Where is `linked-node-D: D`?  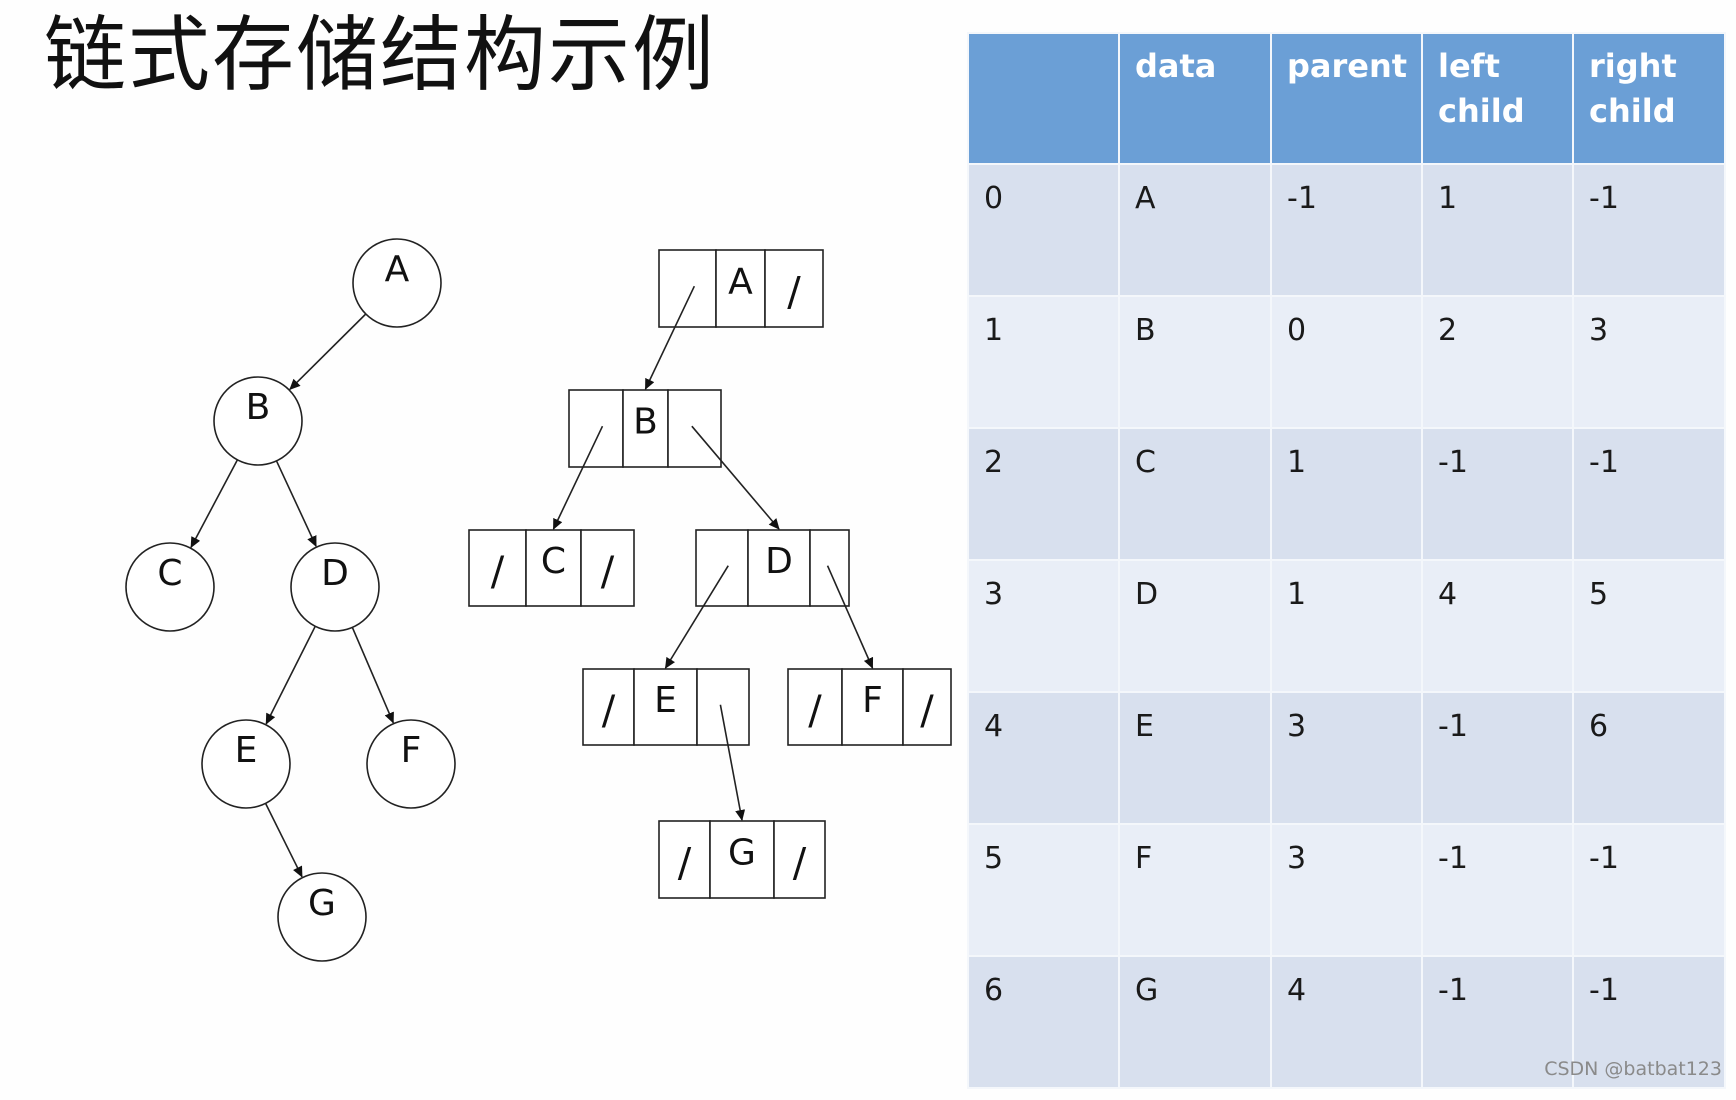
linked-node-D: D is located at coordinates (772, 568).